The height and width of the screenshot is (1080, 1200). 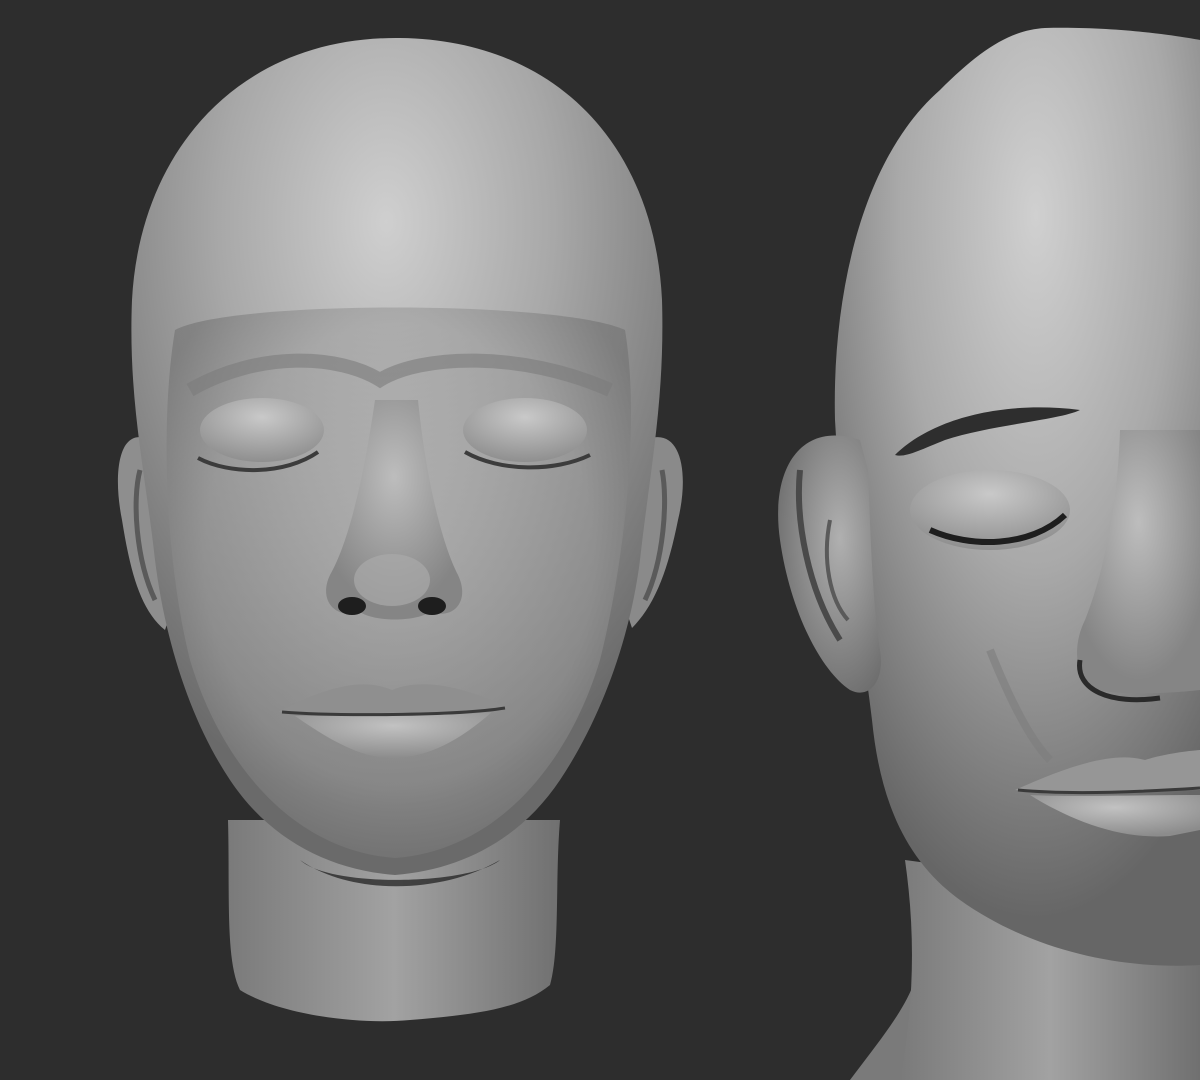 I want to click on side-ear, so click(x=829, y=564).